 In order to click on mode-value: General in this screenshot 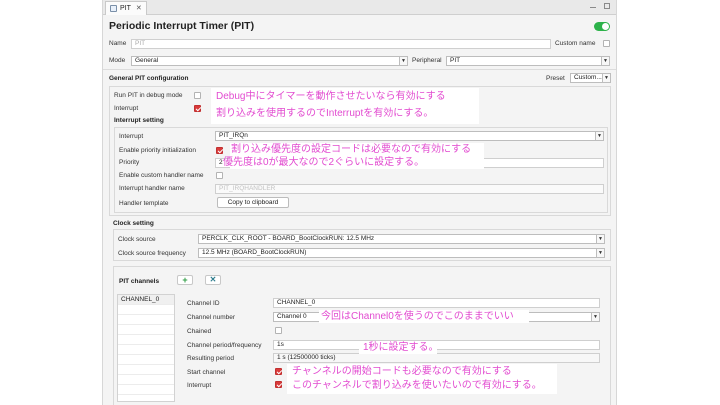, I will do `click(147, 60)`.